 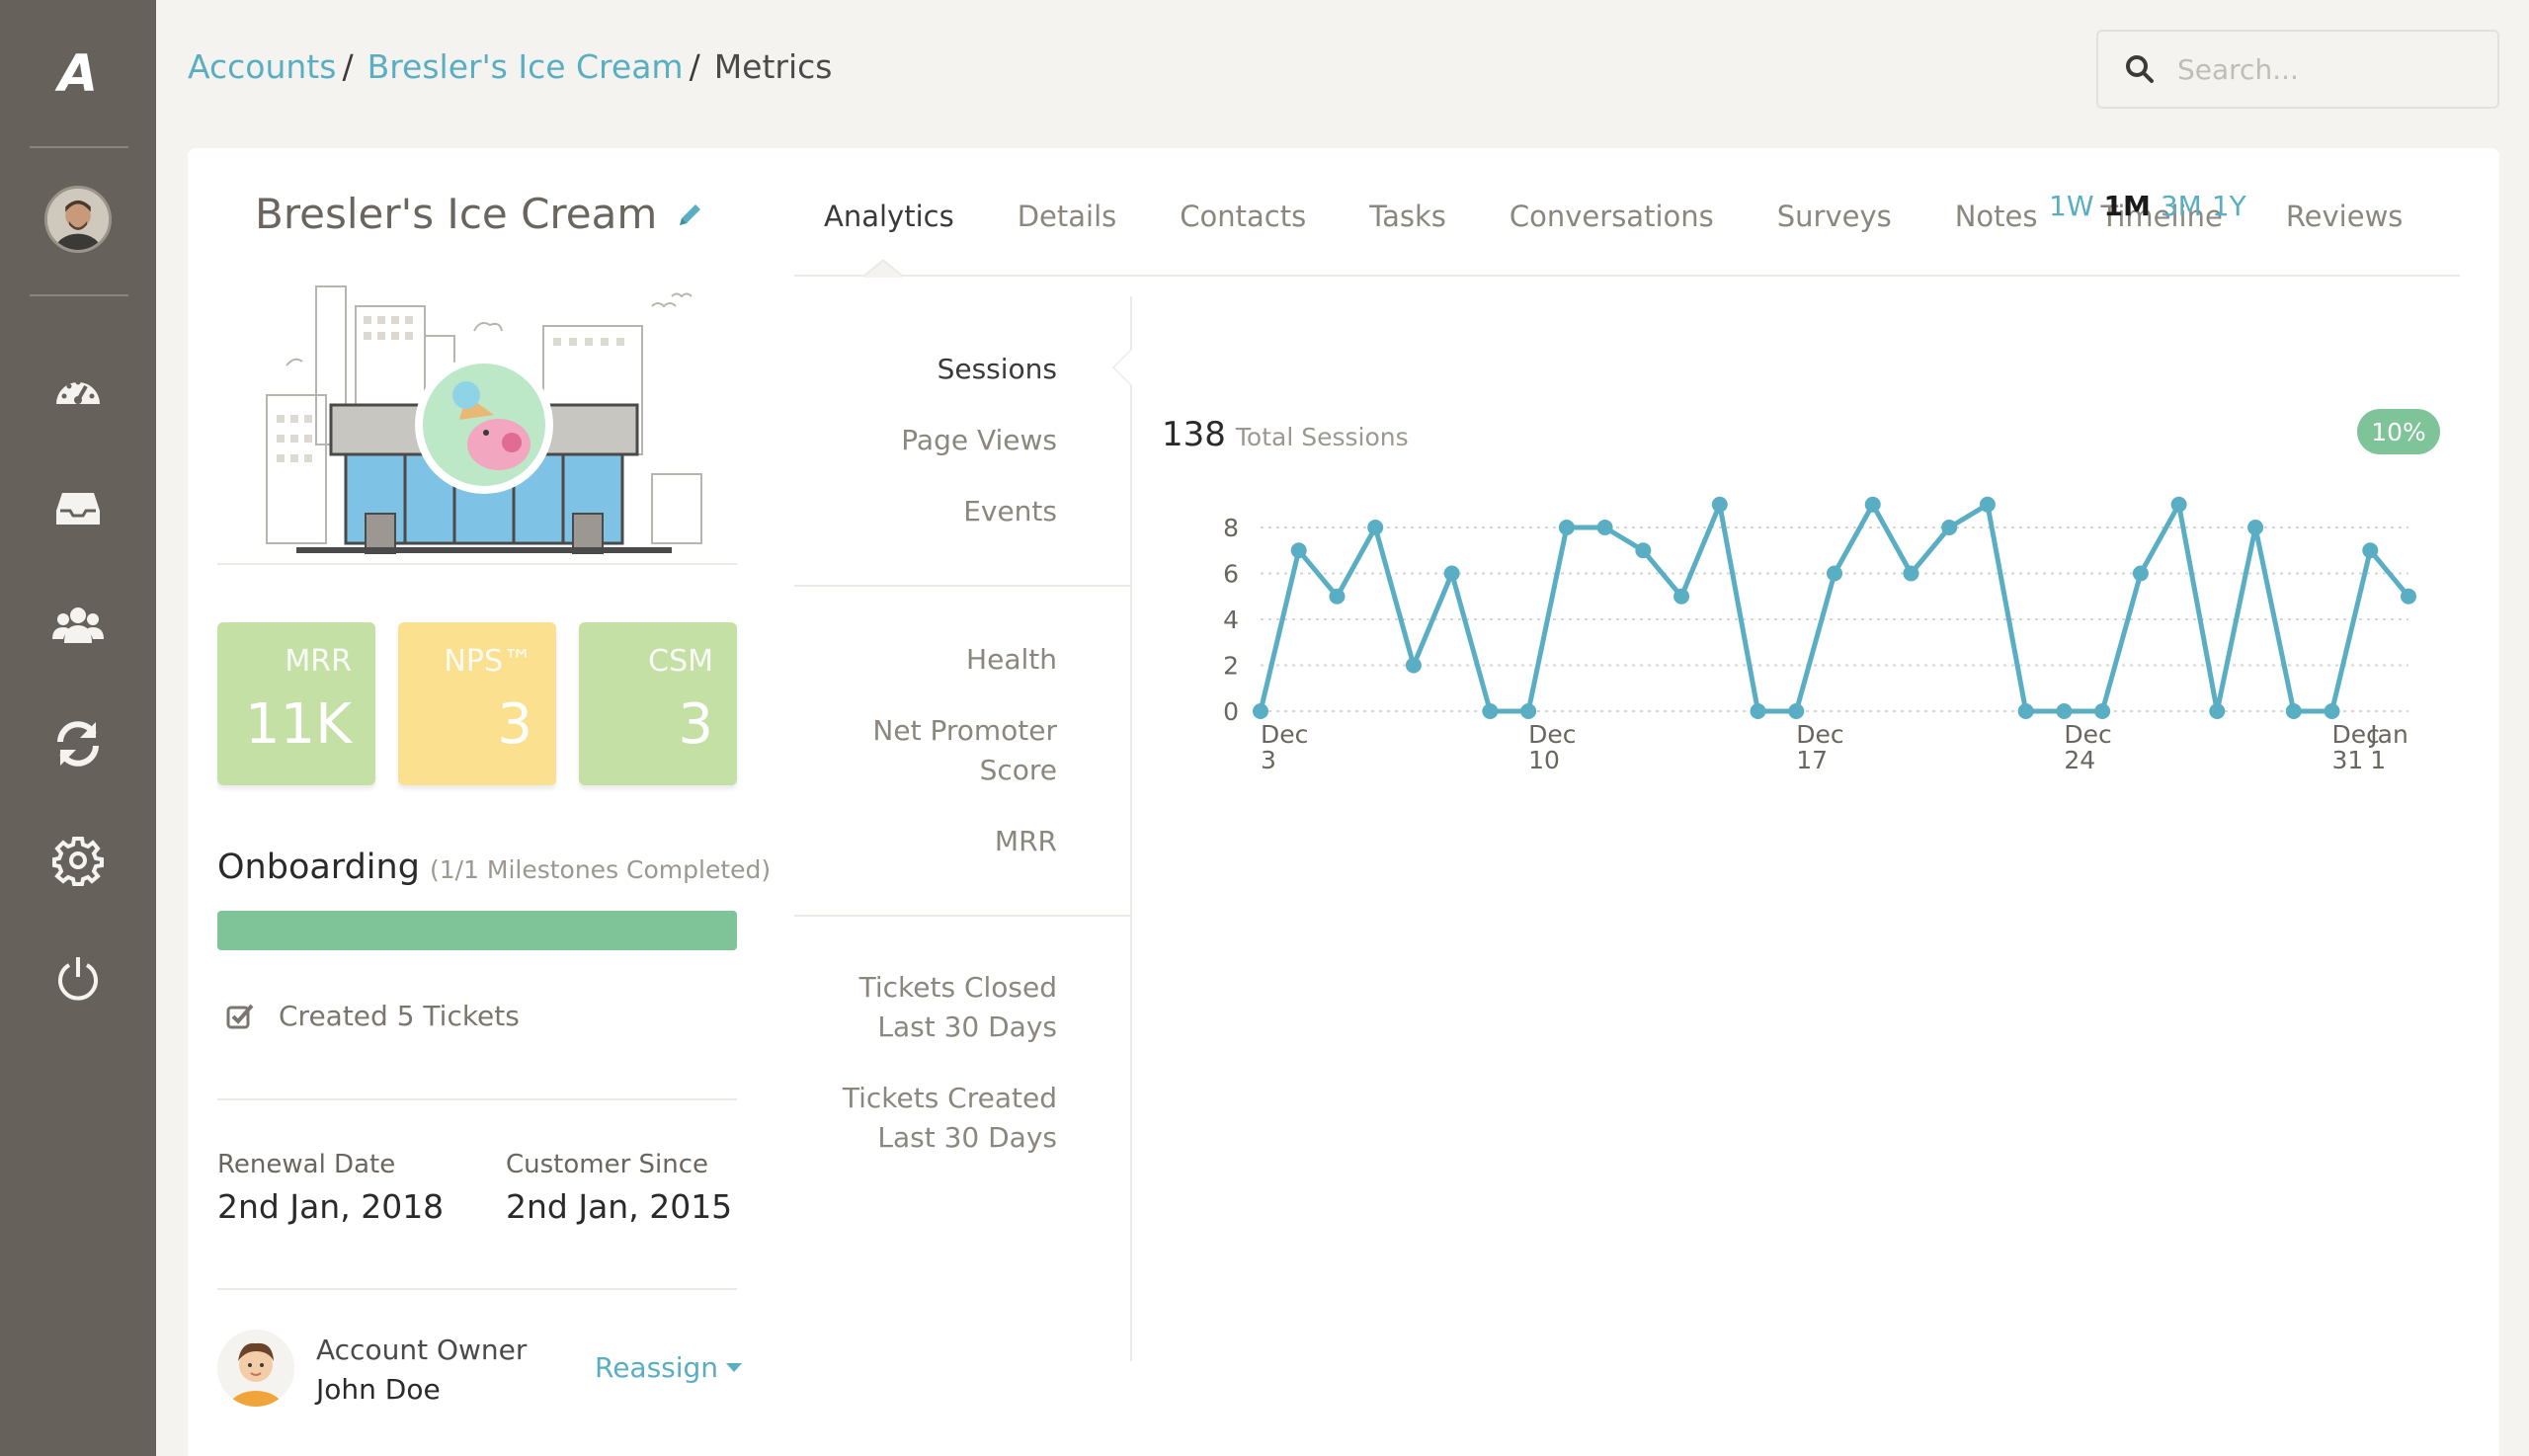 I want to click on tab-conversations: Conversations, so click(x=1611, y=216).